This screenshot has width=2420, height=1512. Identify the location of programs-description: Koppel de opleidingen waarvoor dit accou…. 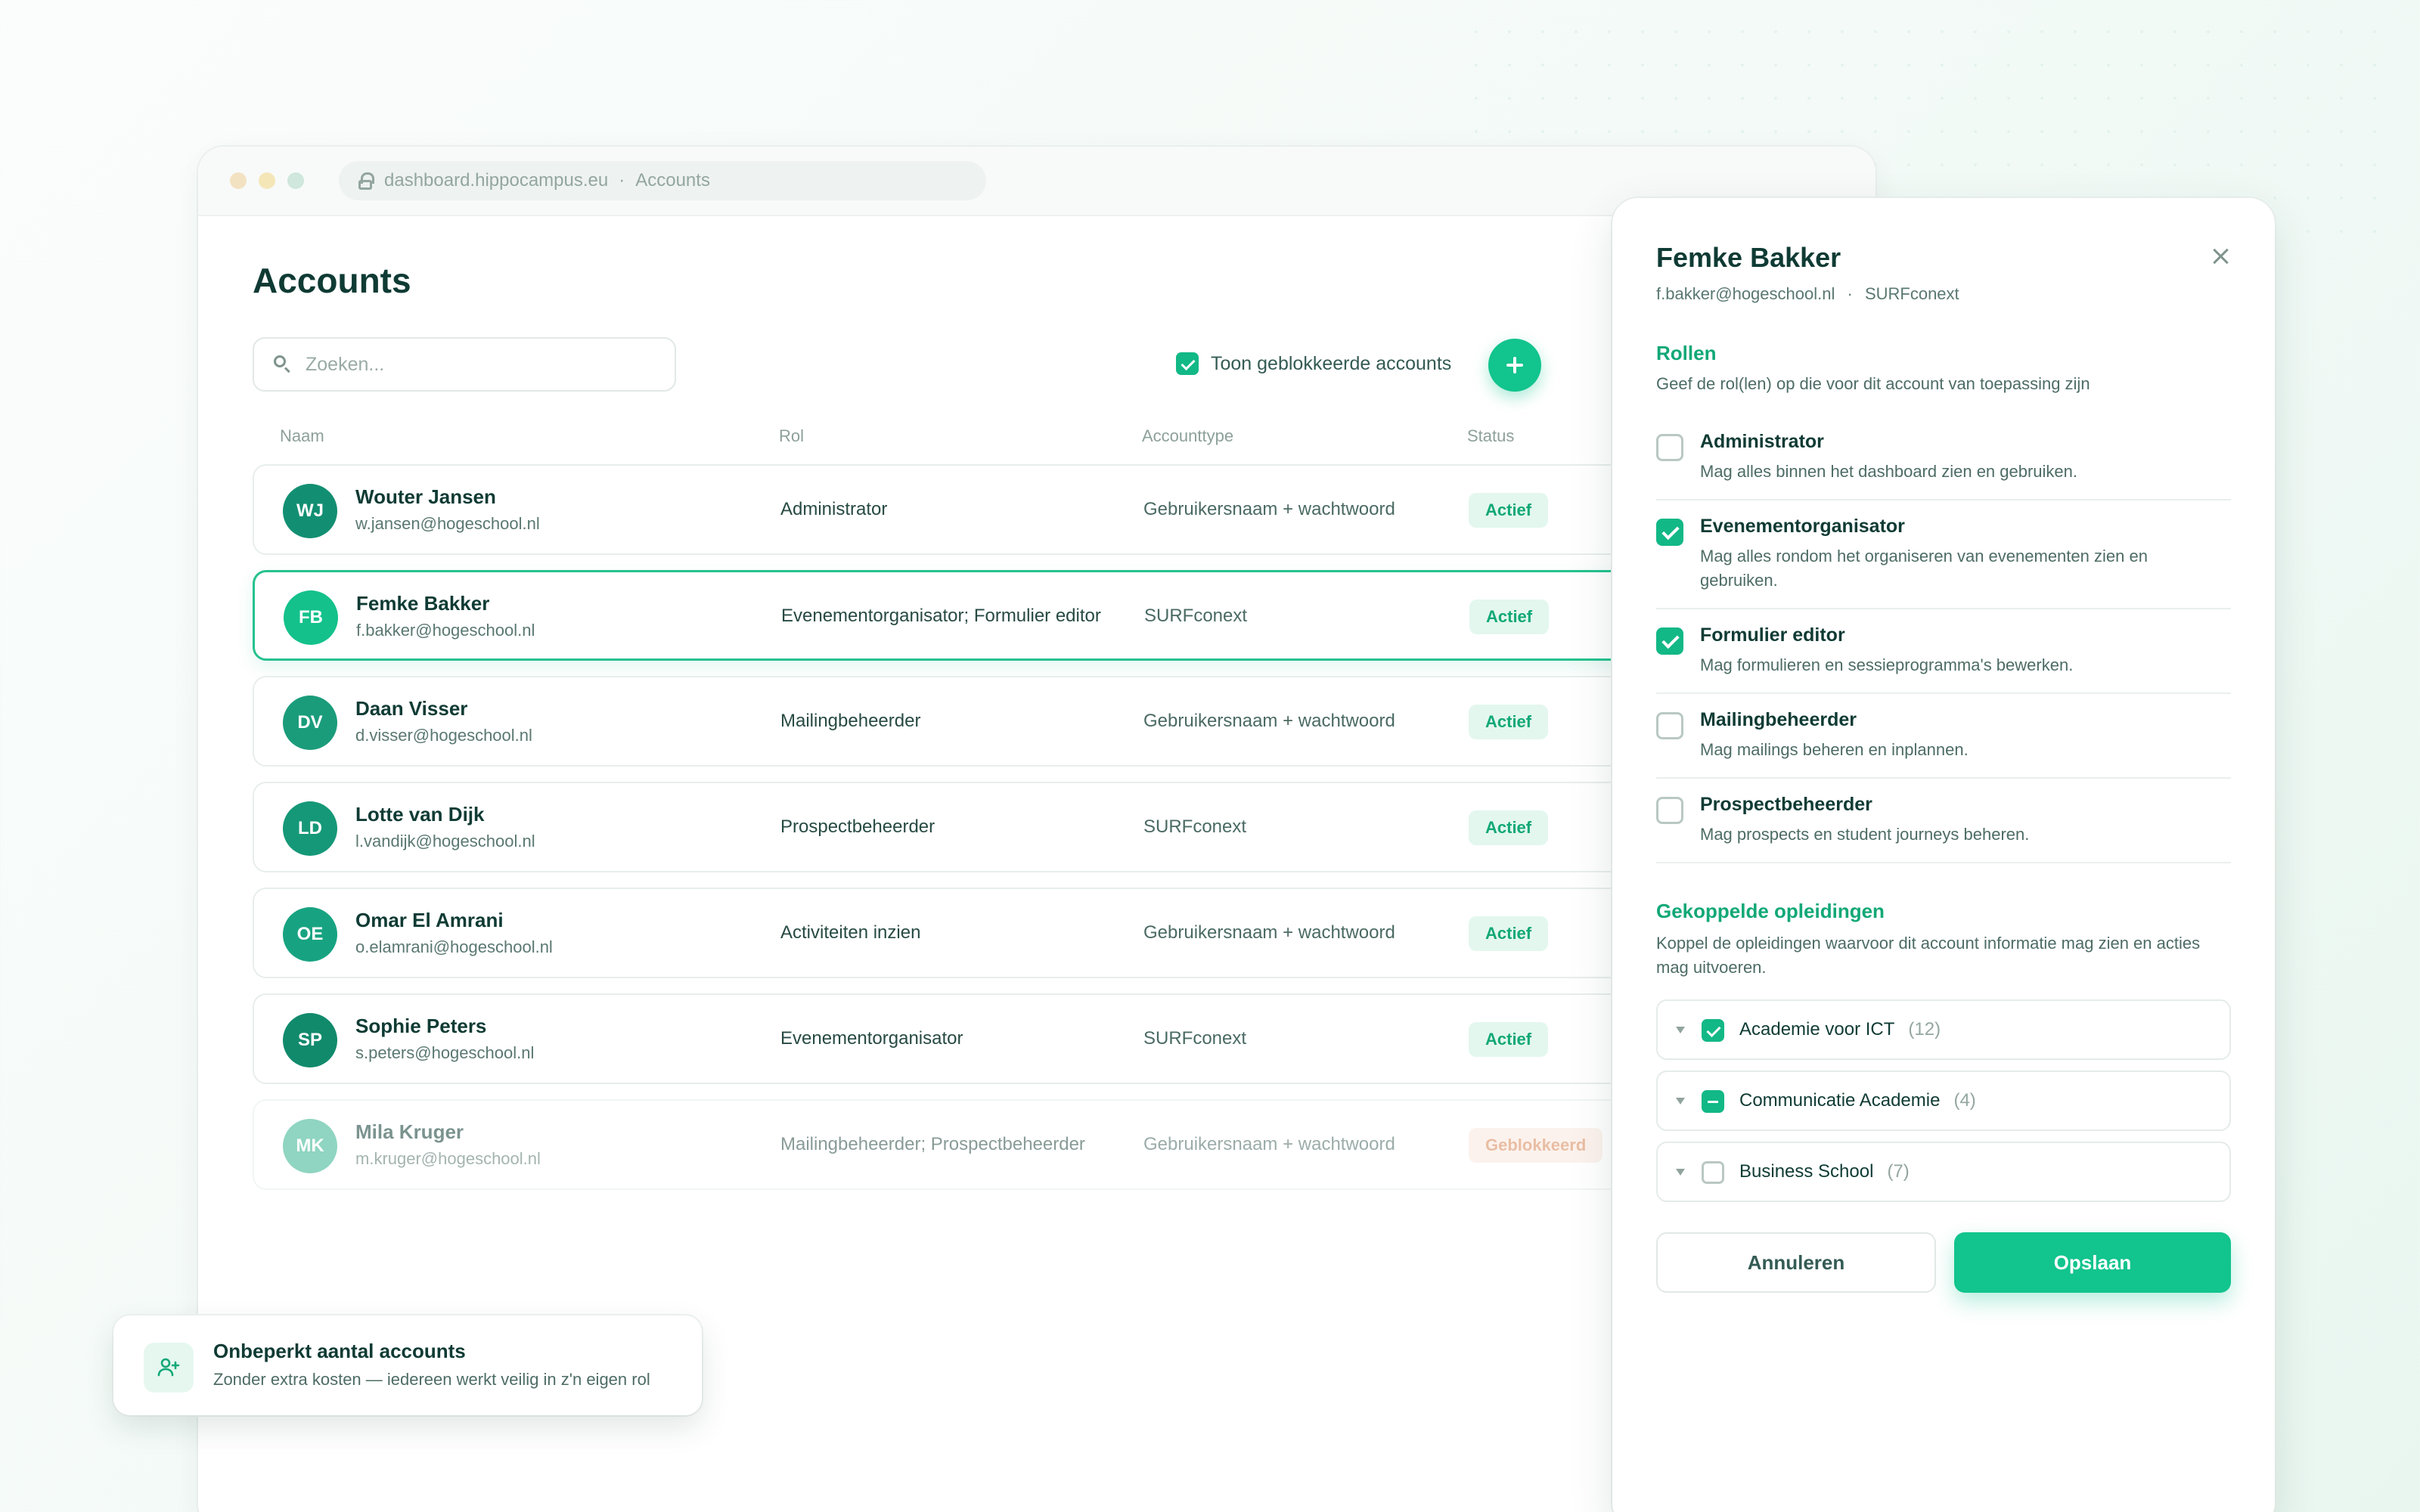
(1928, 955).